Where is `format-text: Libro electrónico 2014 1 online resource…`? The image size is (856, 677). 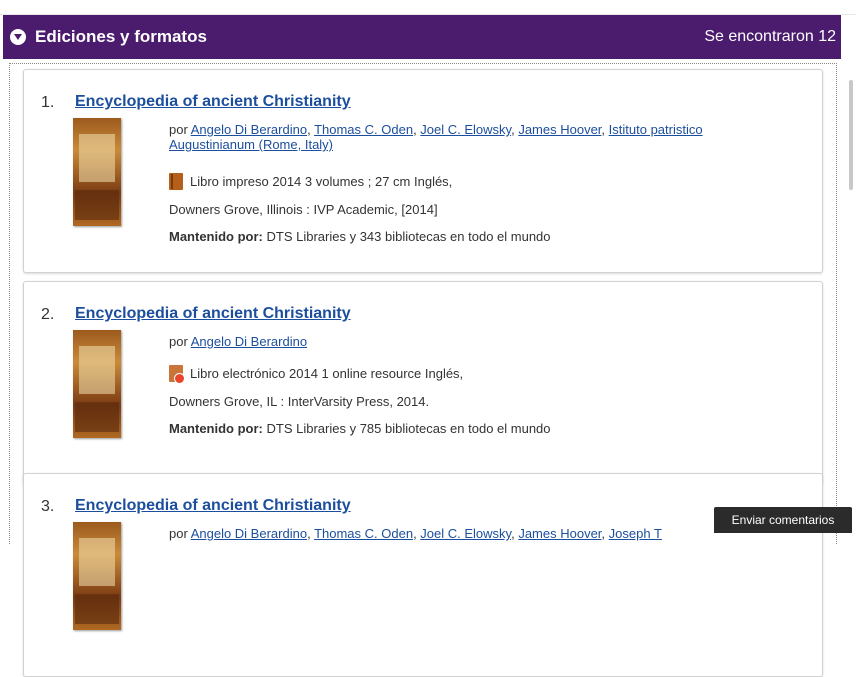 format-text: Libro electrónico 2014 1 online resource… is located at coordinates (327, 373).